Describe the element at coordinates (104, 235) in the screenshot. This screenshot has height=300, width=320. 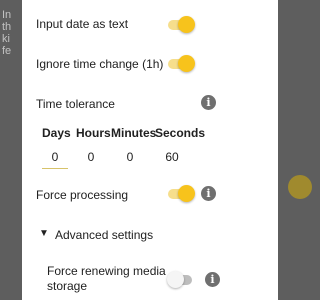
I see `advanced-settings-label: Advanced settings` at that location.